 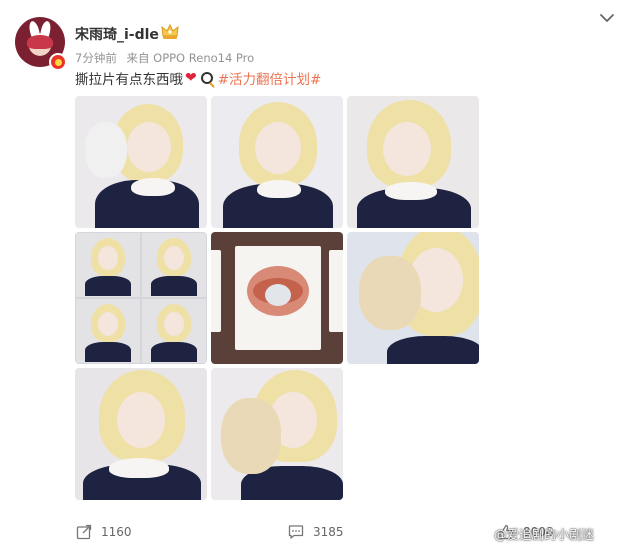 I want to click on username: 宋雨琦_i-dle, so click(x=117, y=34).